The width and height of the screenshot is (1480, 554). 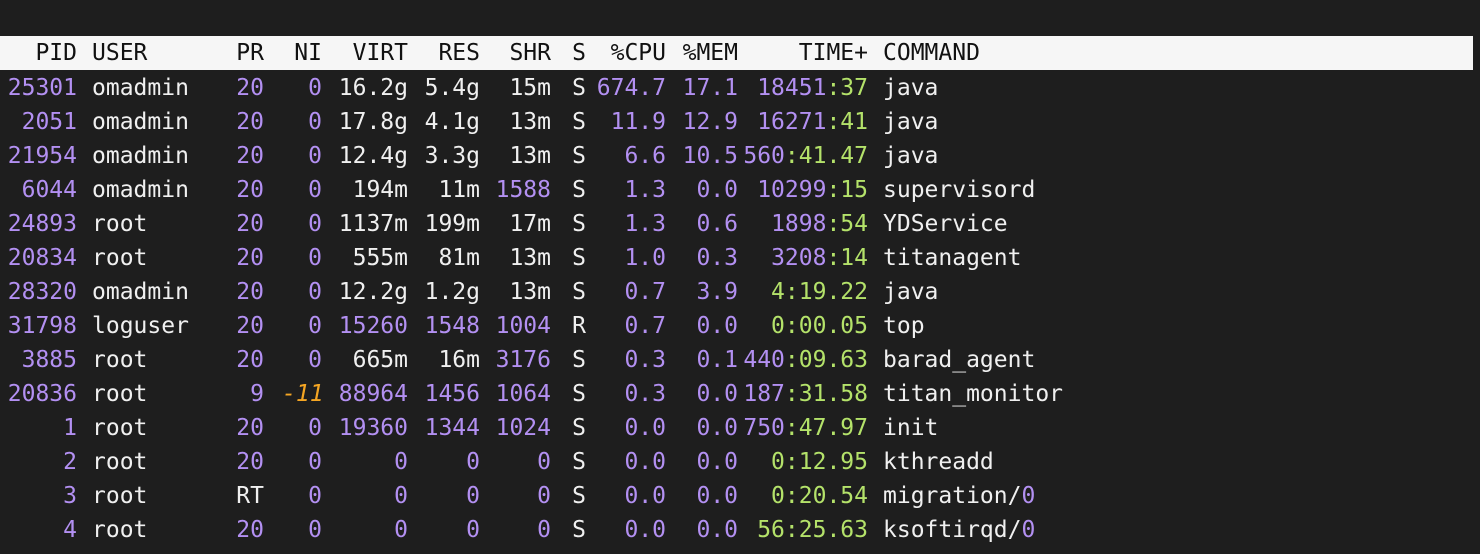 I want to click on column-header-user: USER, so click(x=162, y=53).